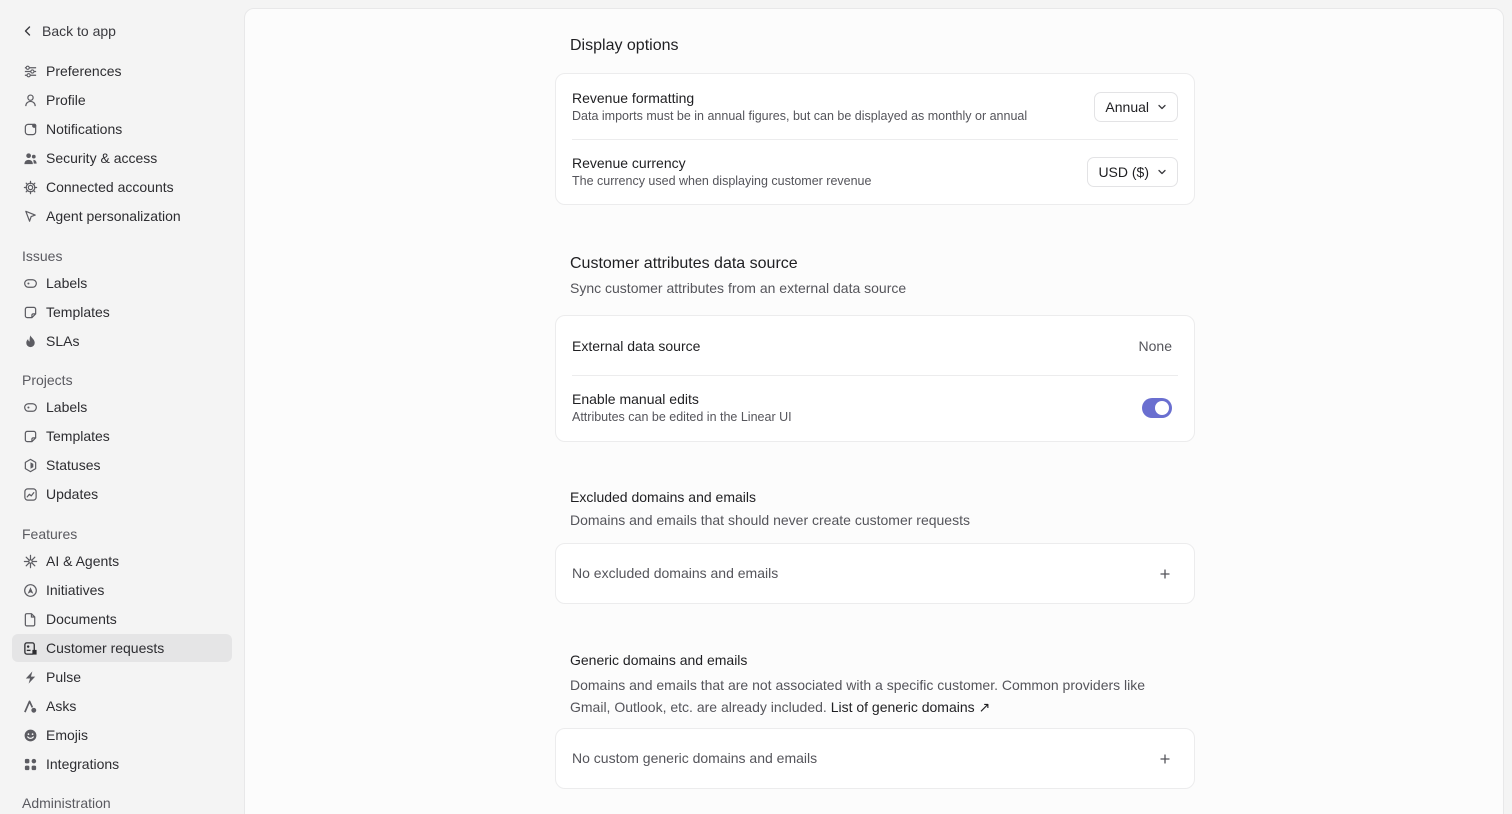 This screenshot has width=1512, height=814. I want to click on sidebar-item-asks: Asks, so click(122, 706).